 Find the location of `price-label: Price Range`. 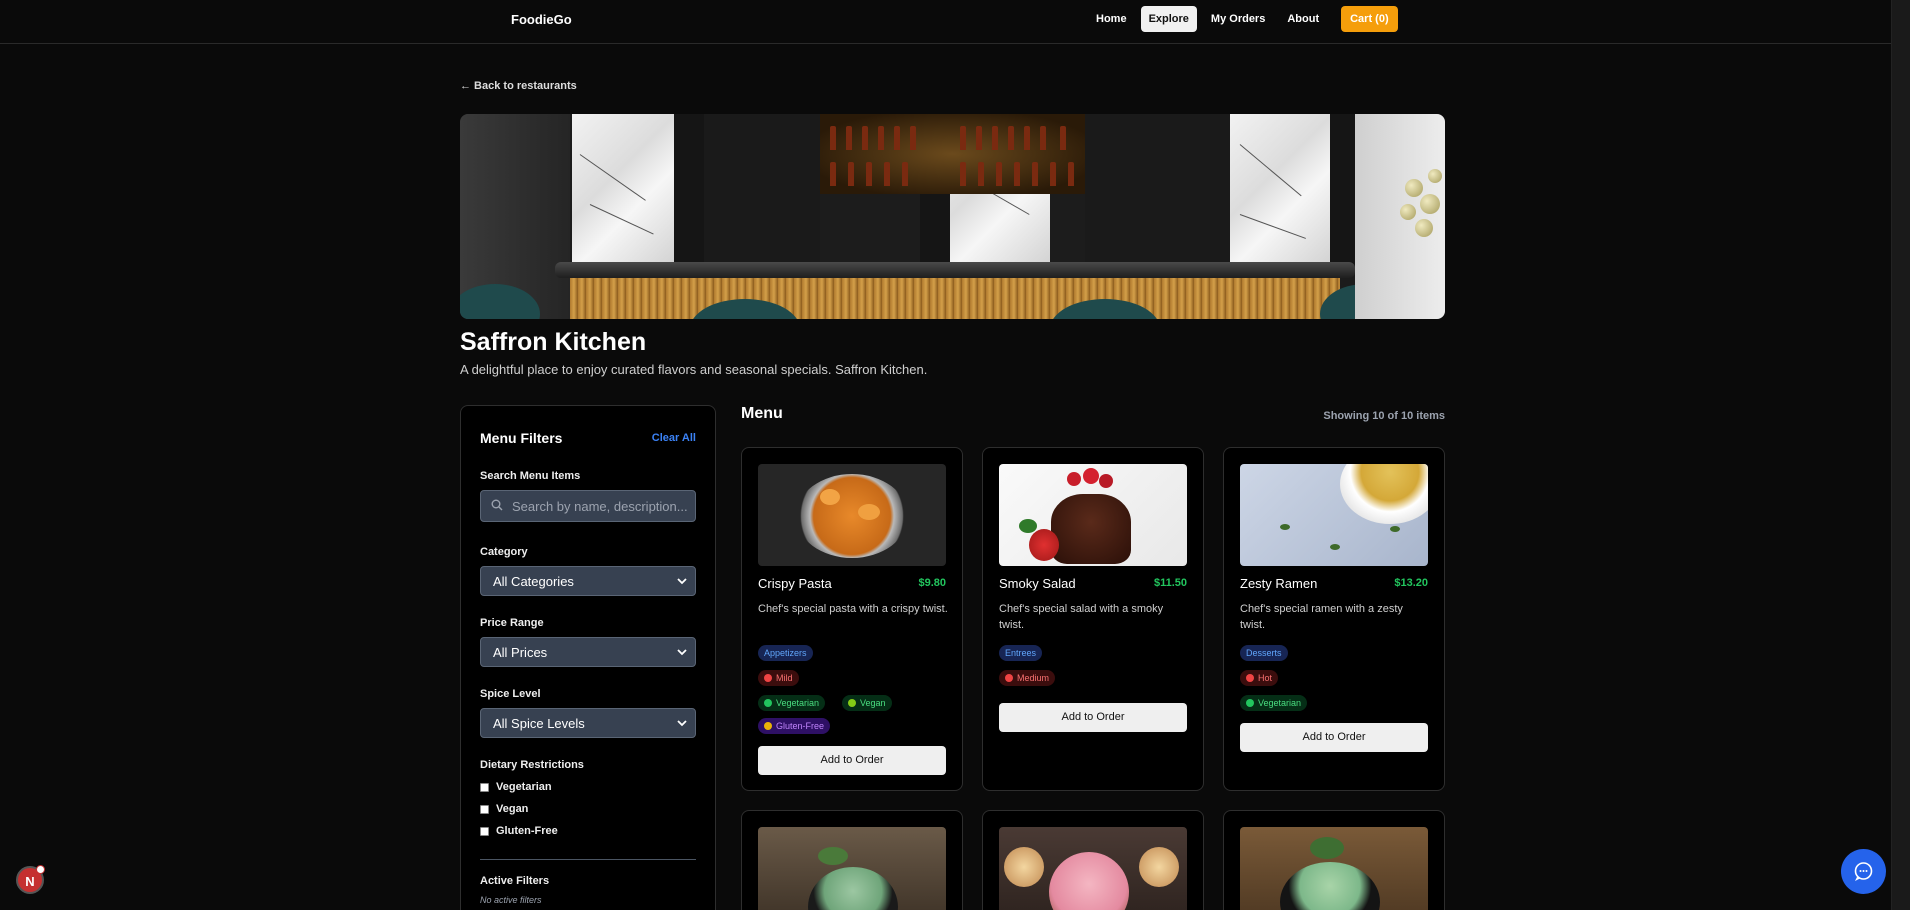

price-label: Price Range is located at coordinates (512, 623).